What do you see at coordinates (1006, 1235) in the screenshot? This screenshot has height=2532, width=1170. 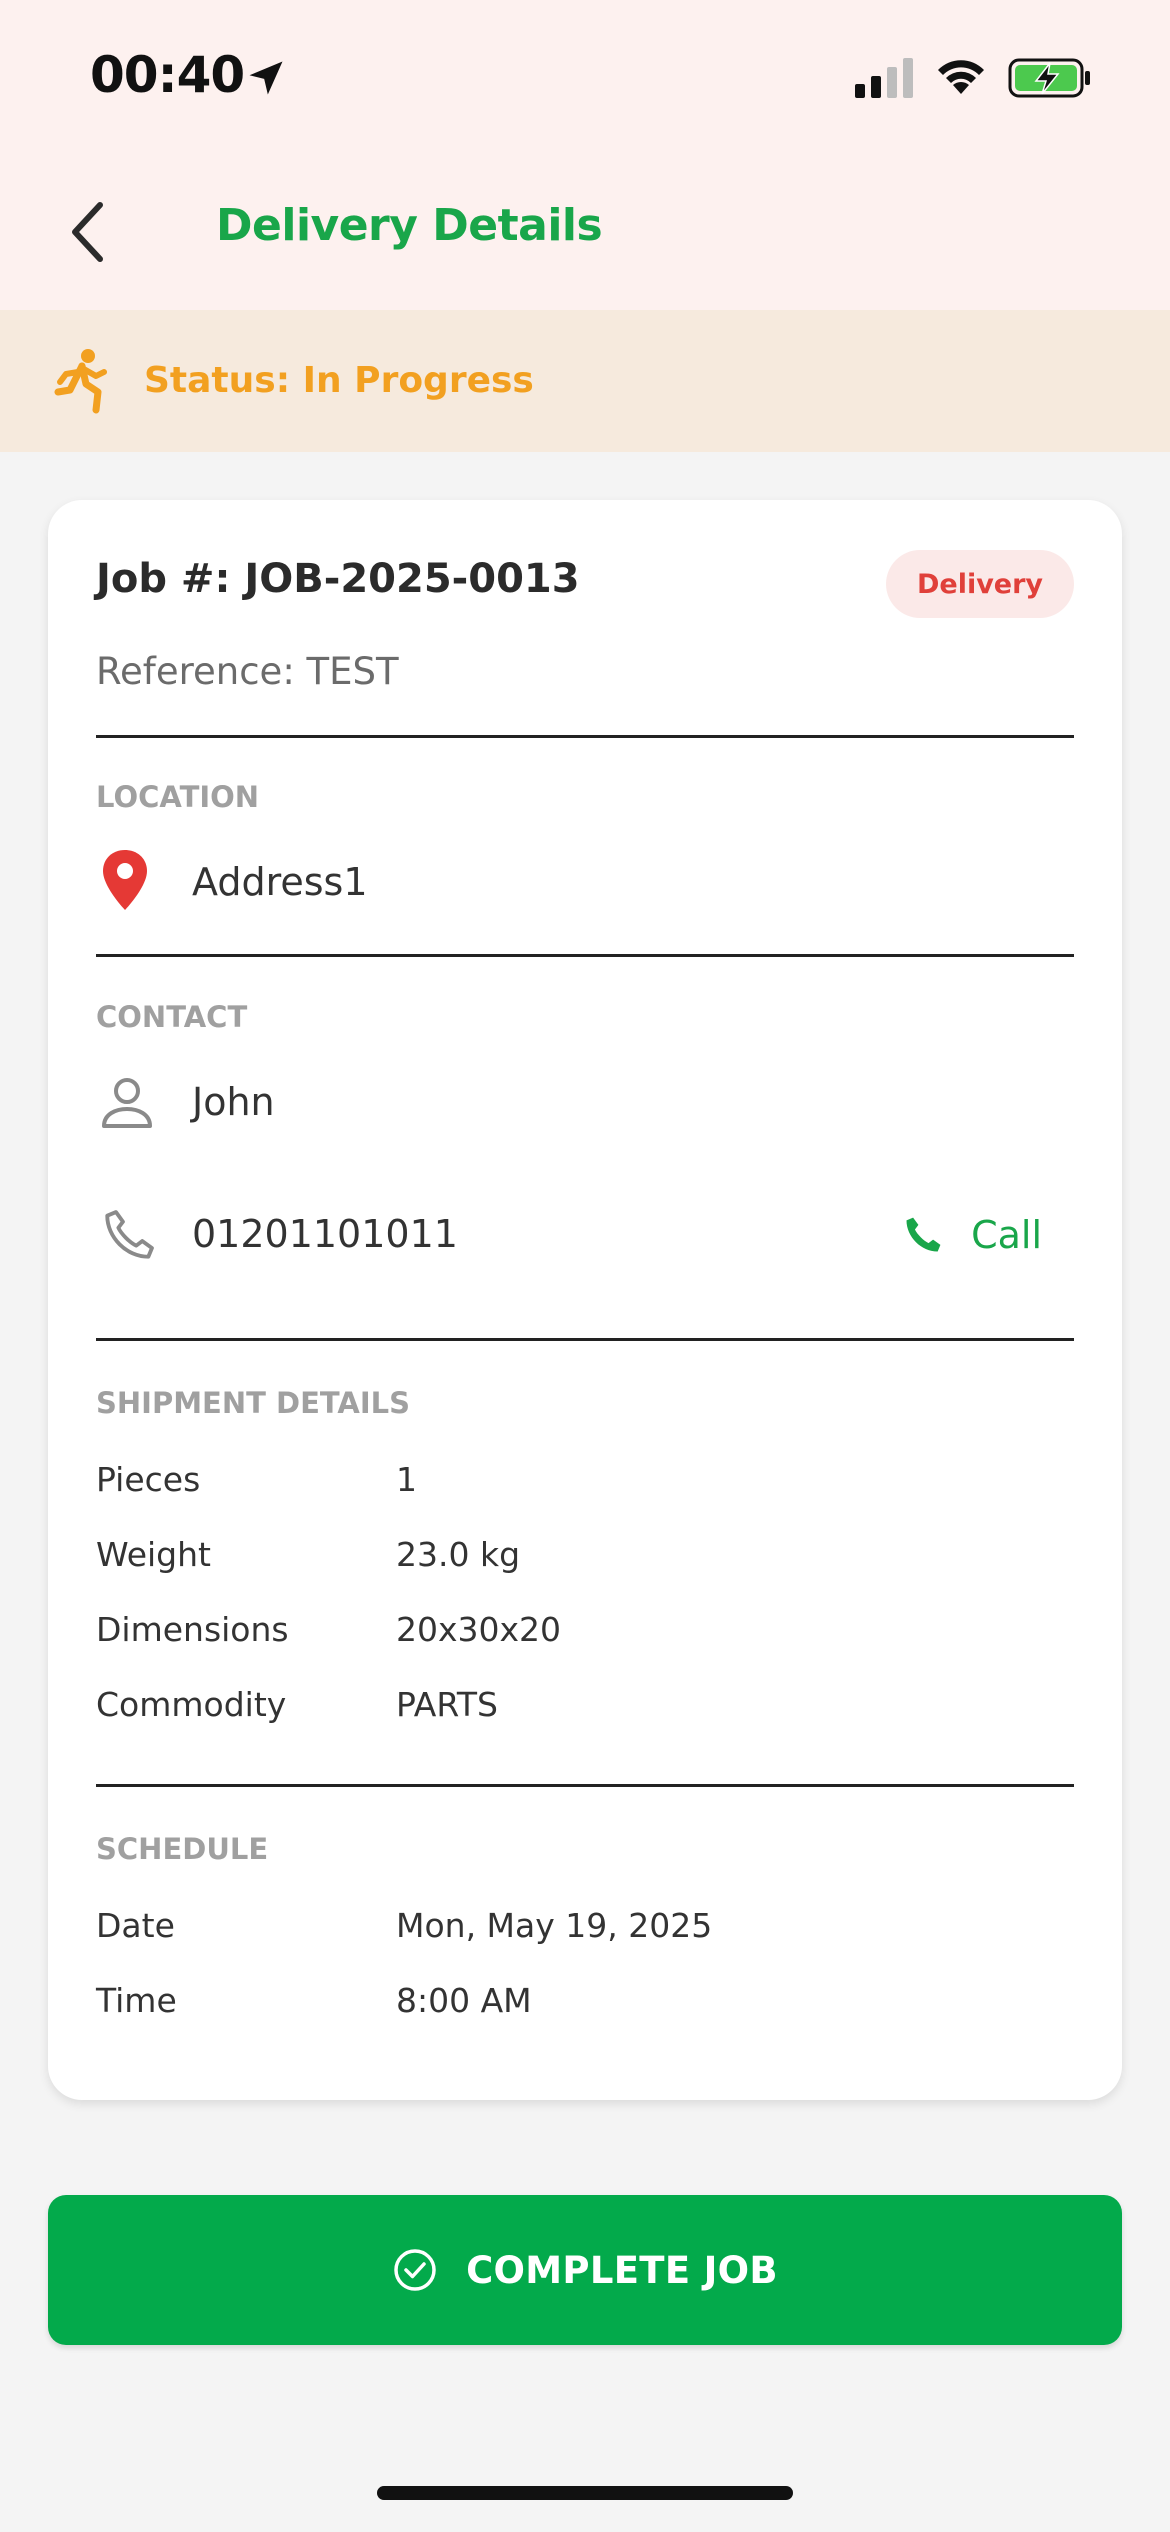 I see `call-label: Call` at bounding box center [1006, 1235].